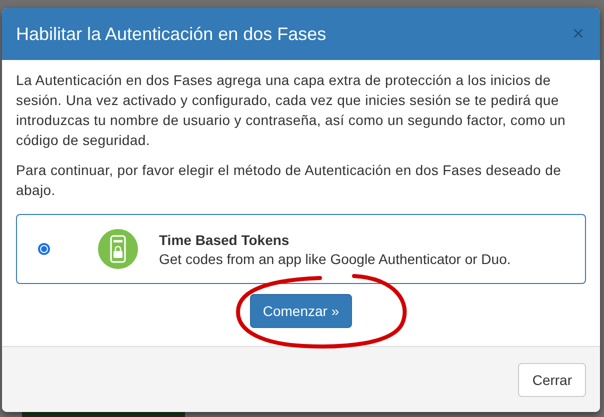  Describe the element at coordinates (44, 249) in the screenshot. I see `radio-button` at that location.